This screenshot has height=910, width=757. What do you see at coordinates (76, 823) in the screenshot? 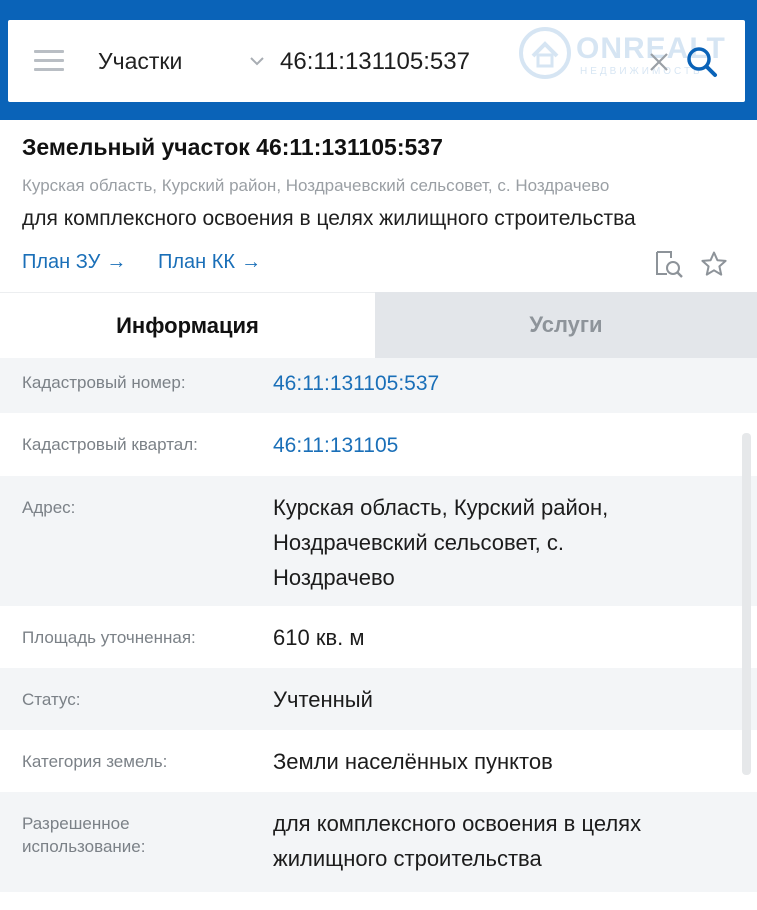
I see `info-key-line: Разрешенное` at bounding box center [76, 823].